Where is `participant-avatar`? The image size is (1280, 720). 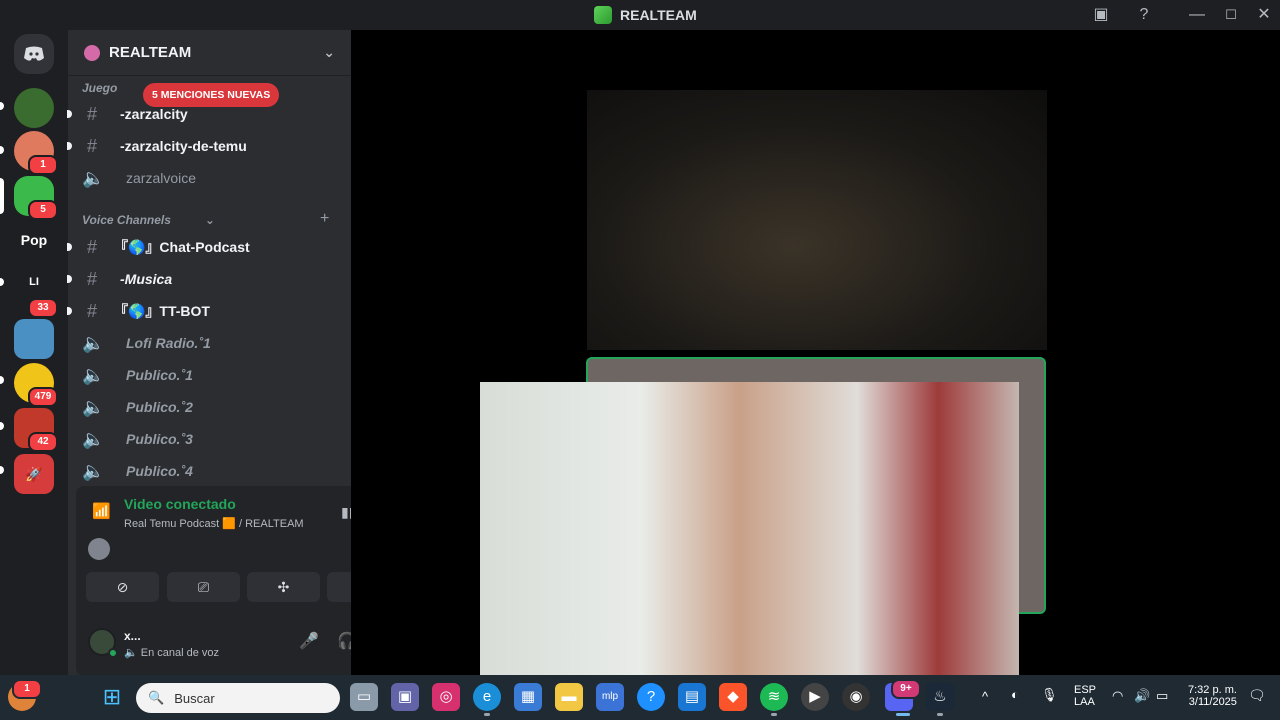
participant-avatar is located at coordinates (99, 549).